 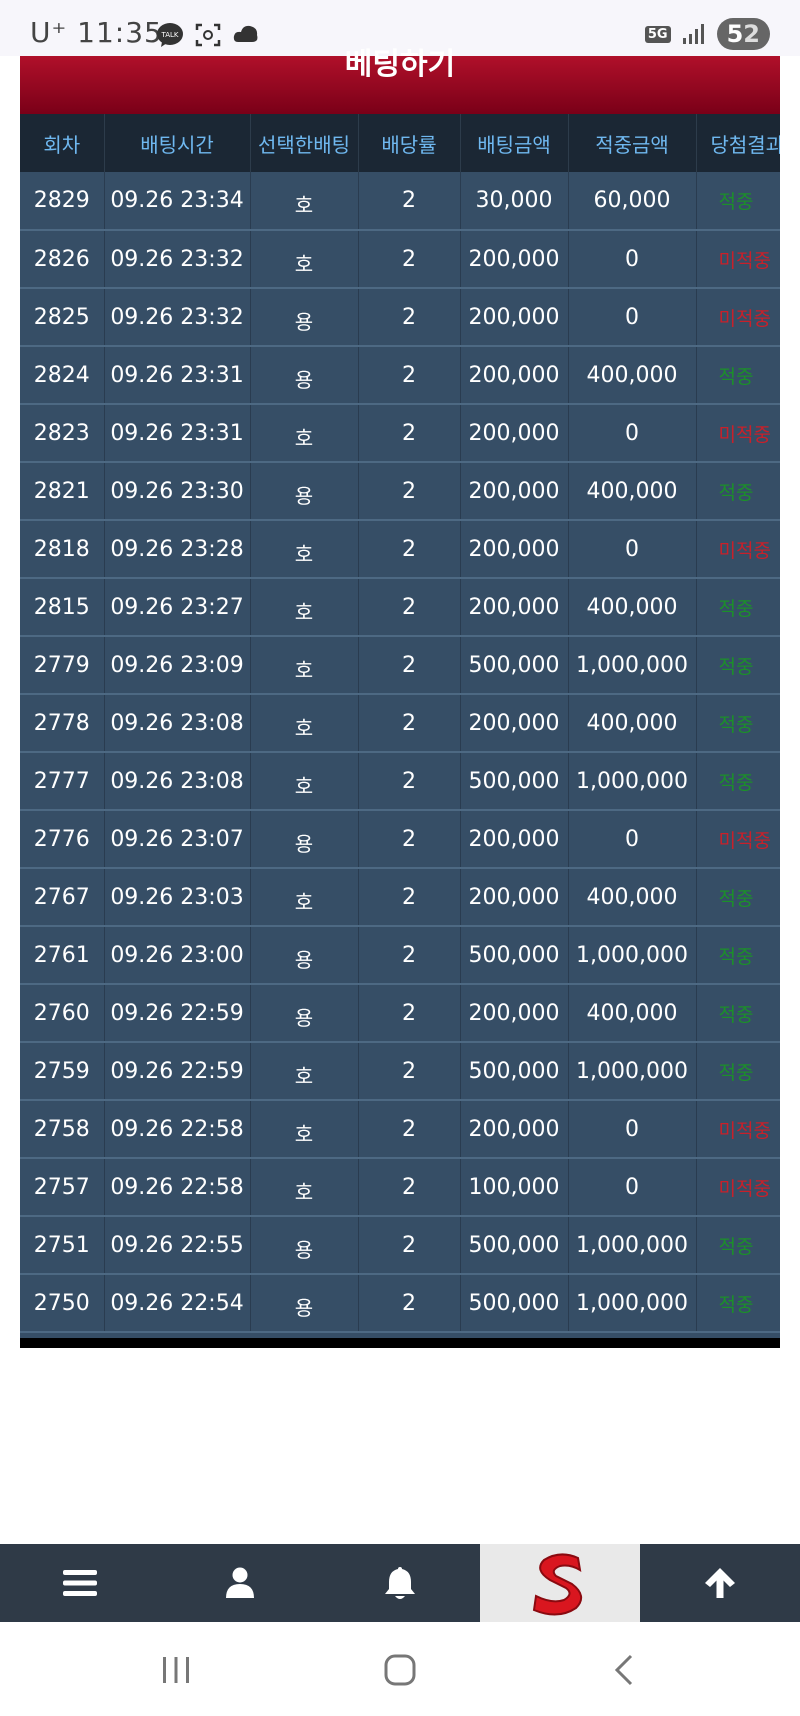 What do you see at coordinates (80, 1583) in the screenshot?
I see `menu-button` at bounding box center [80, 1583].